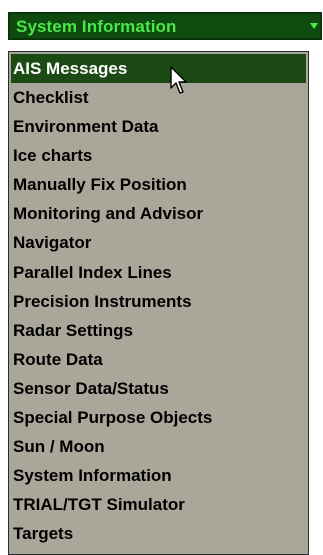  Describe the element at coordinates (158, 242) in the screenshot. I see `dropdown-item: Navigator` at that location.